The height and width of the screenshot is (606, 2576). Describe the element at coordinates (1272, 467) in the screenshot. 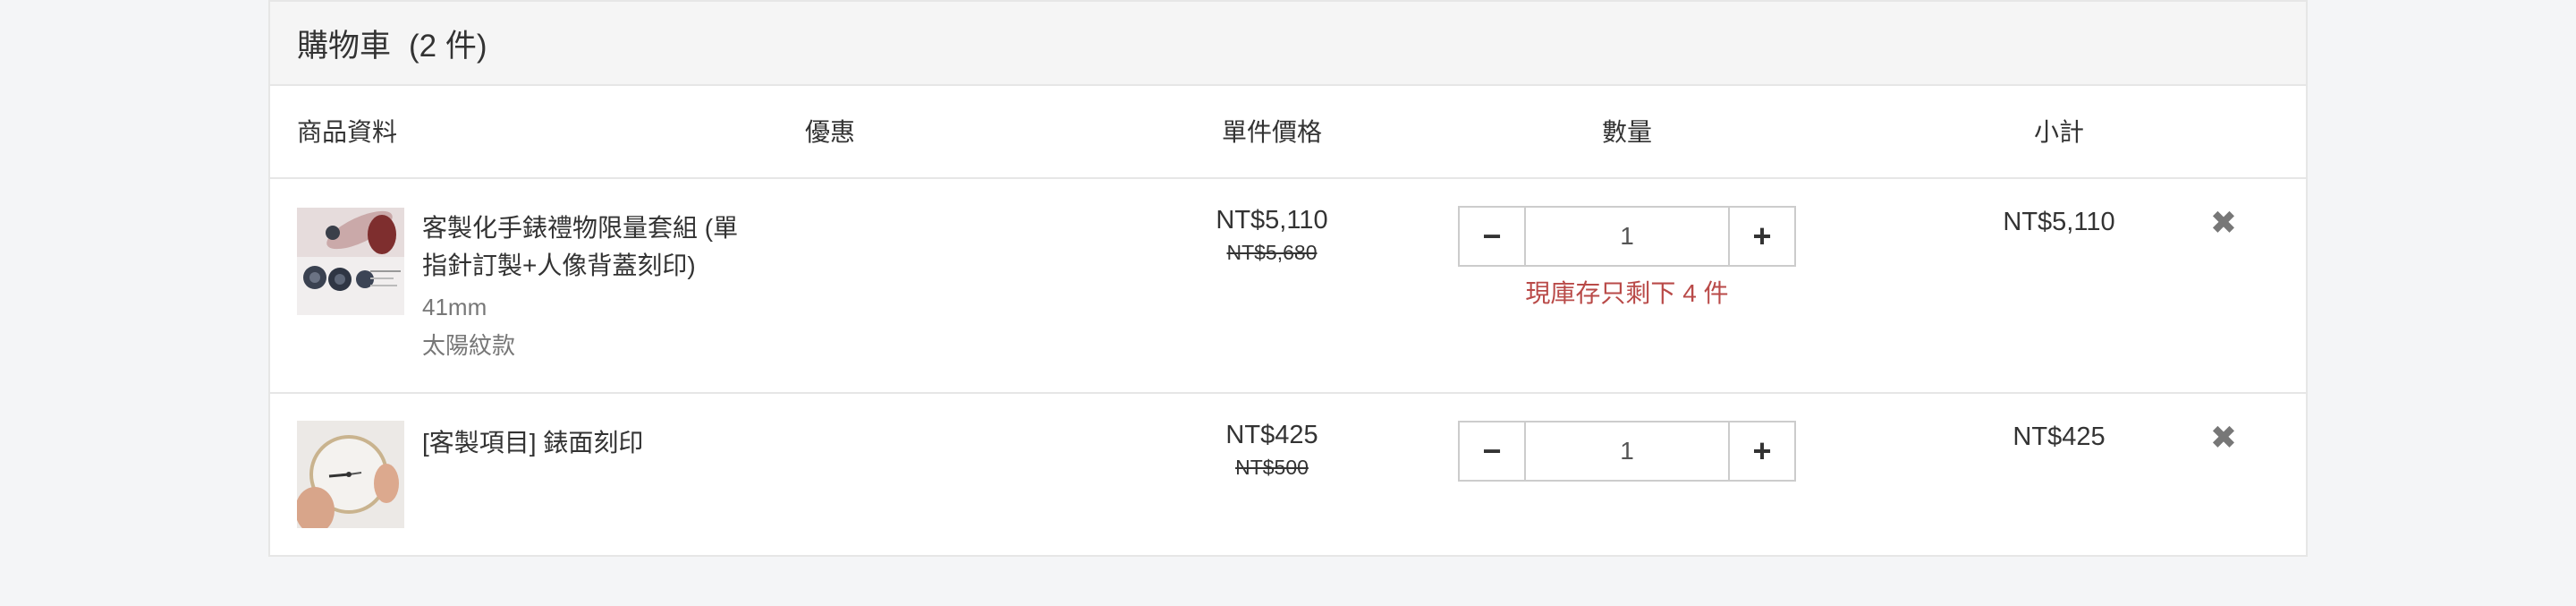

I see `price-original: NT$500` at that location.